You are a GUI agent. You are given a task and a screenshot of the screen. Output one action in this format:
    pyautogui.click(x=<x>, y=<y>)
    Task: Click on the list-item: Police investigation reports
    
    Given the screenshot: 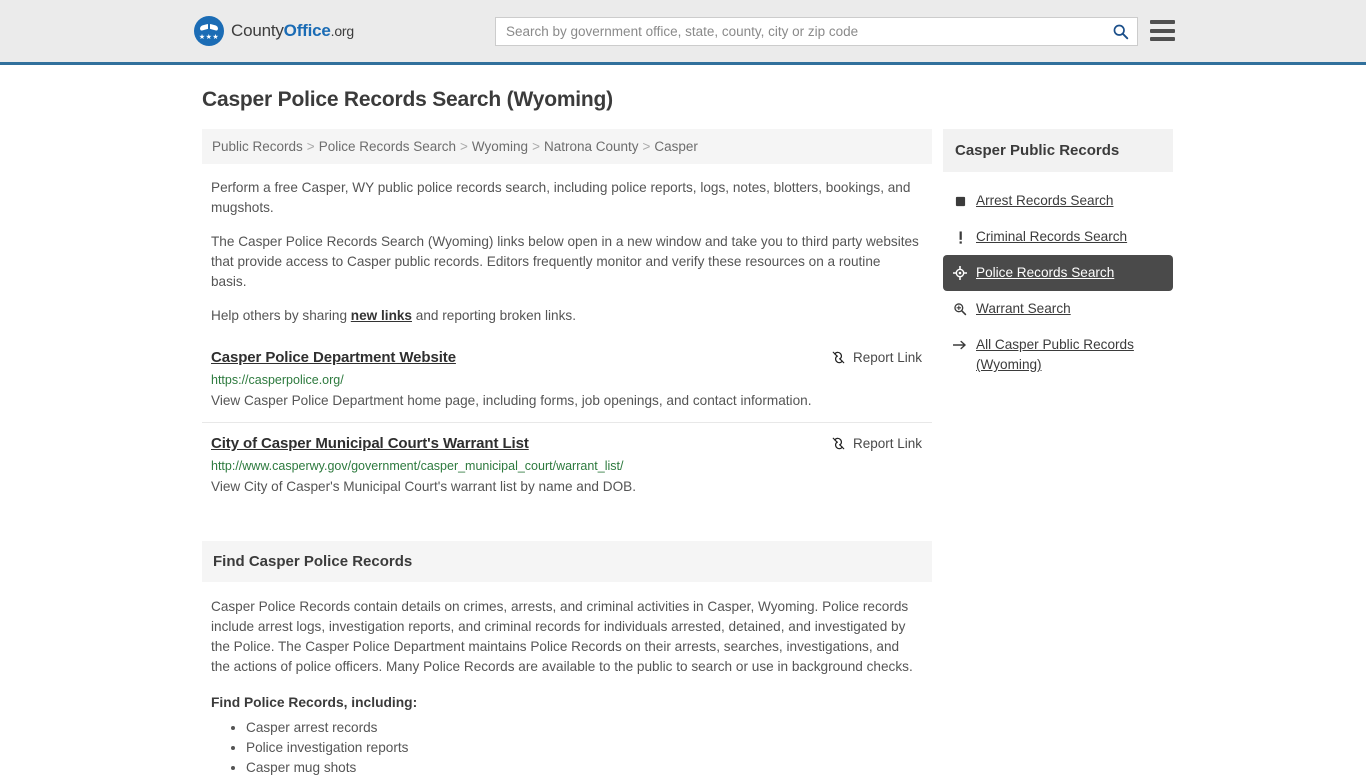 What is the action you would take?
    pyautogui.click(x=589, y=748)
    